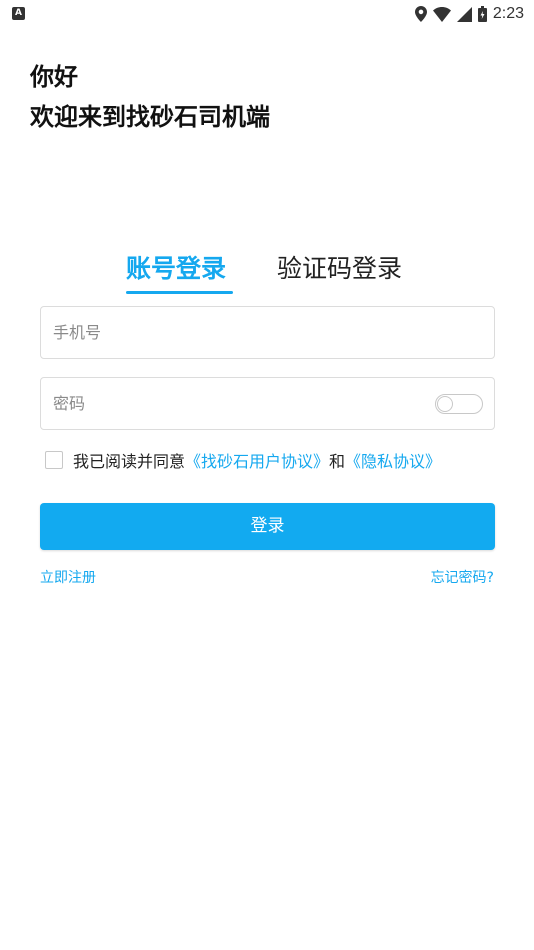  Describe the element at coordinates (445, 404) in the screenshot. I see `toggle-knob` at that location.